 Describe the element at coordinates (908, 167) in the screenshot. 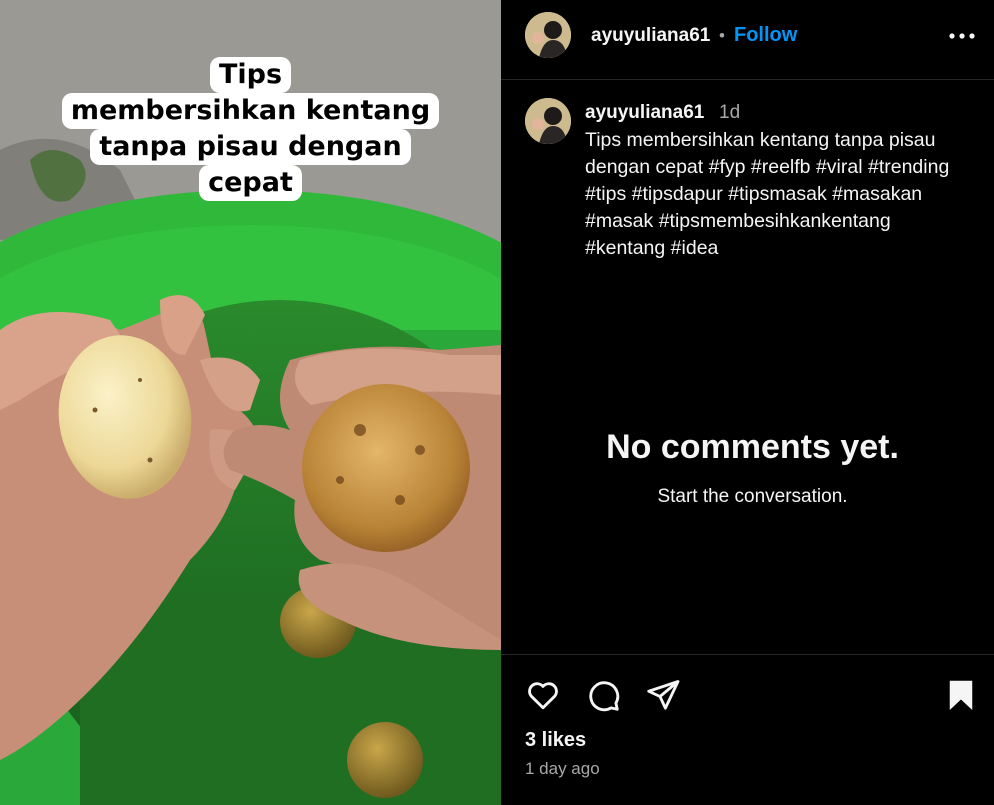

I see `hashtag-link: #trending` at that location.